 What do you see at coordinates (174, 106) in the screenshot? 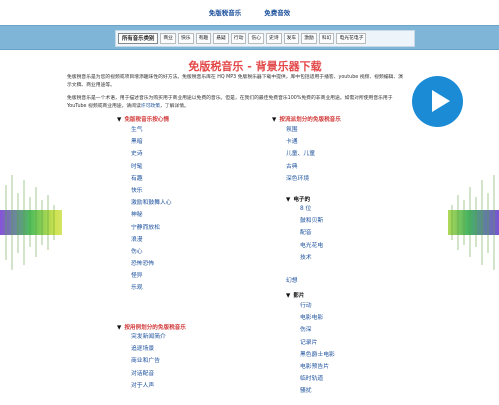
I see `intro-paragraph-2-end: ，了解详情。` at bounding box center [174, 106].